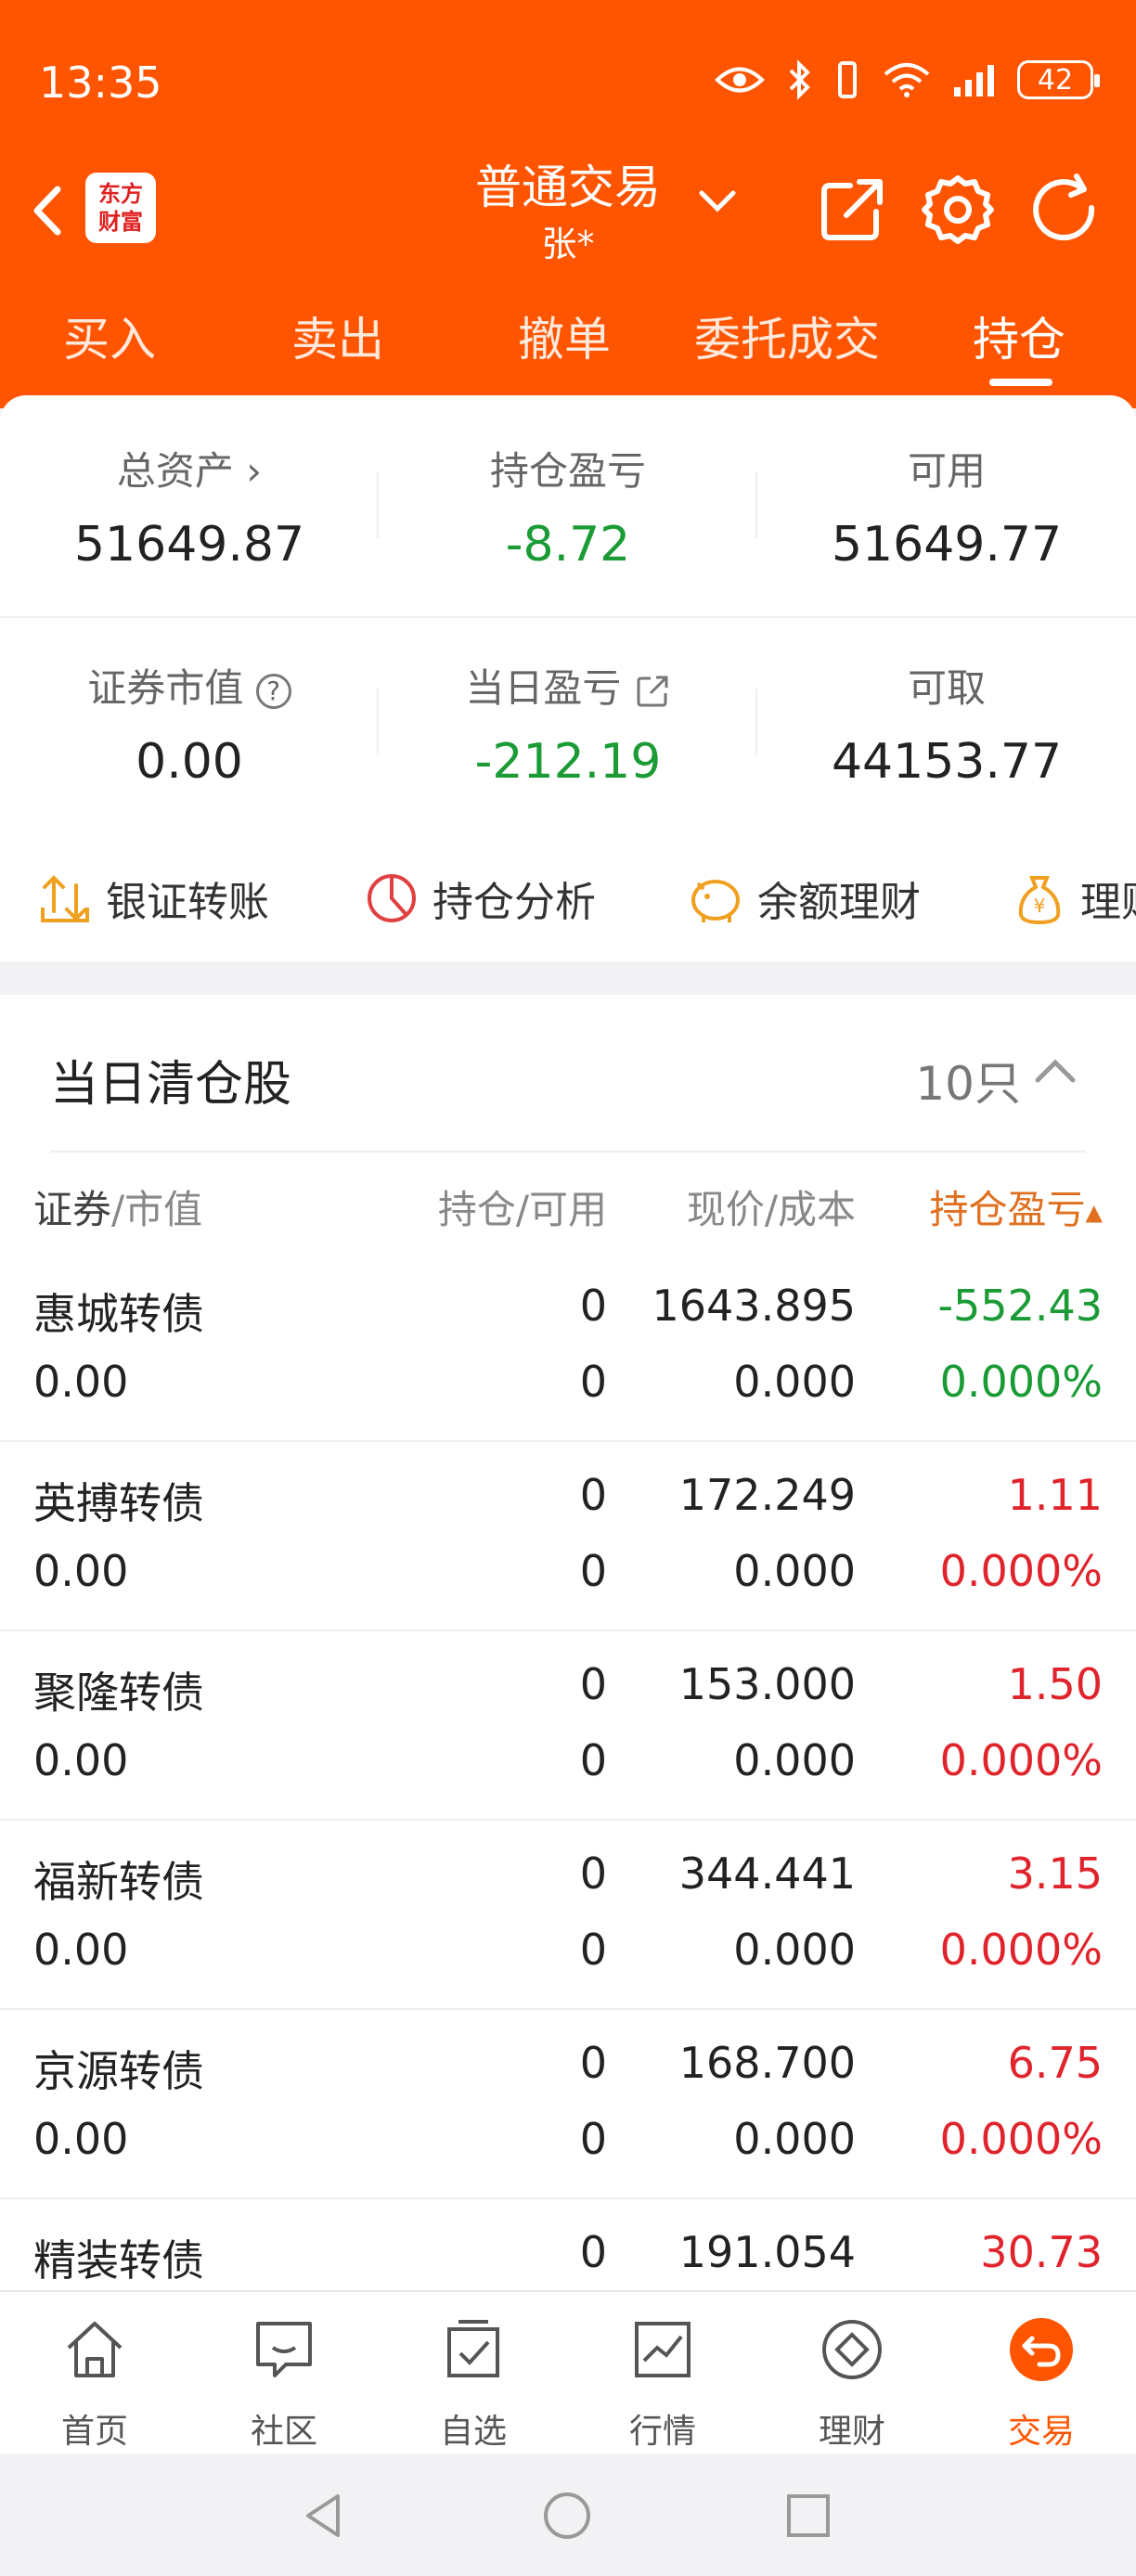 The height and width of the screenshot is (2576, 1136). What do you see at coordinates (1058, 79) in the screenshot?
I see `battery-icon: 42` at bounding box center [1058, 79].